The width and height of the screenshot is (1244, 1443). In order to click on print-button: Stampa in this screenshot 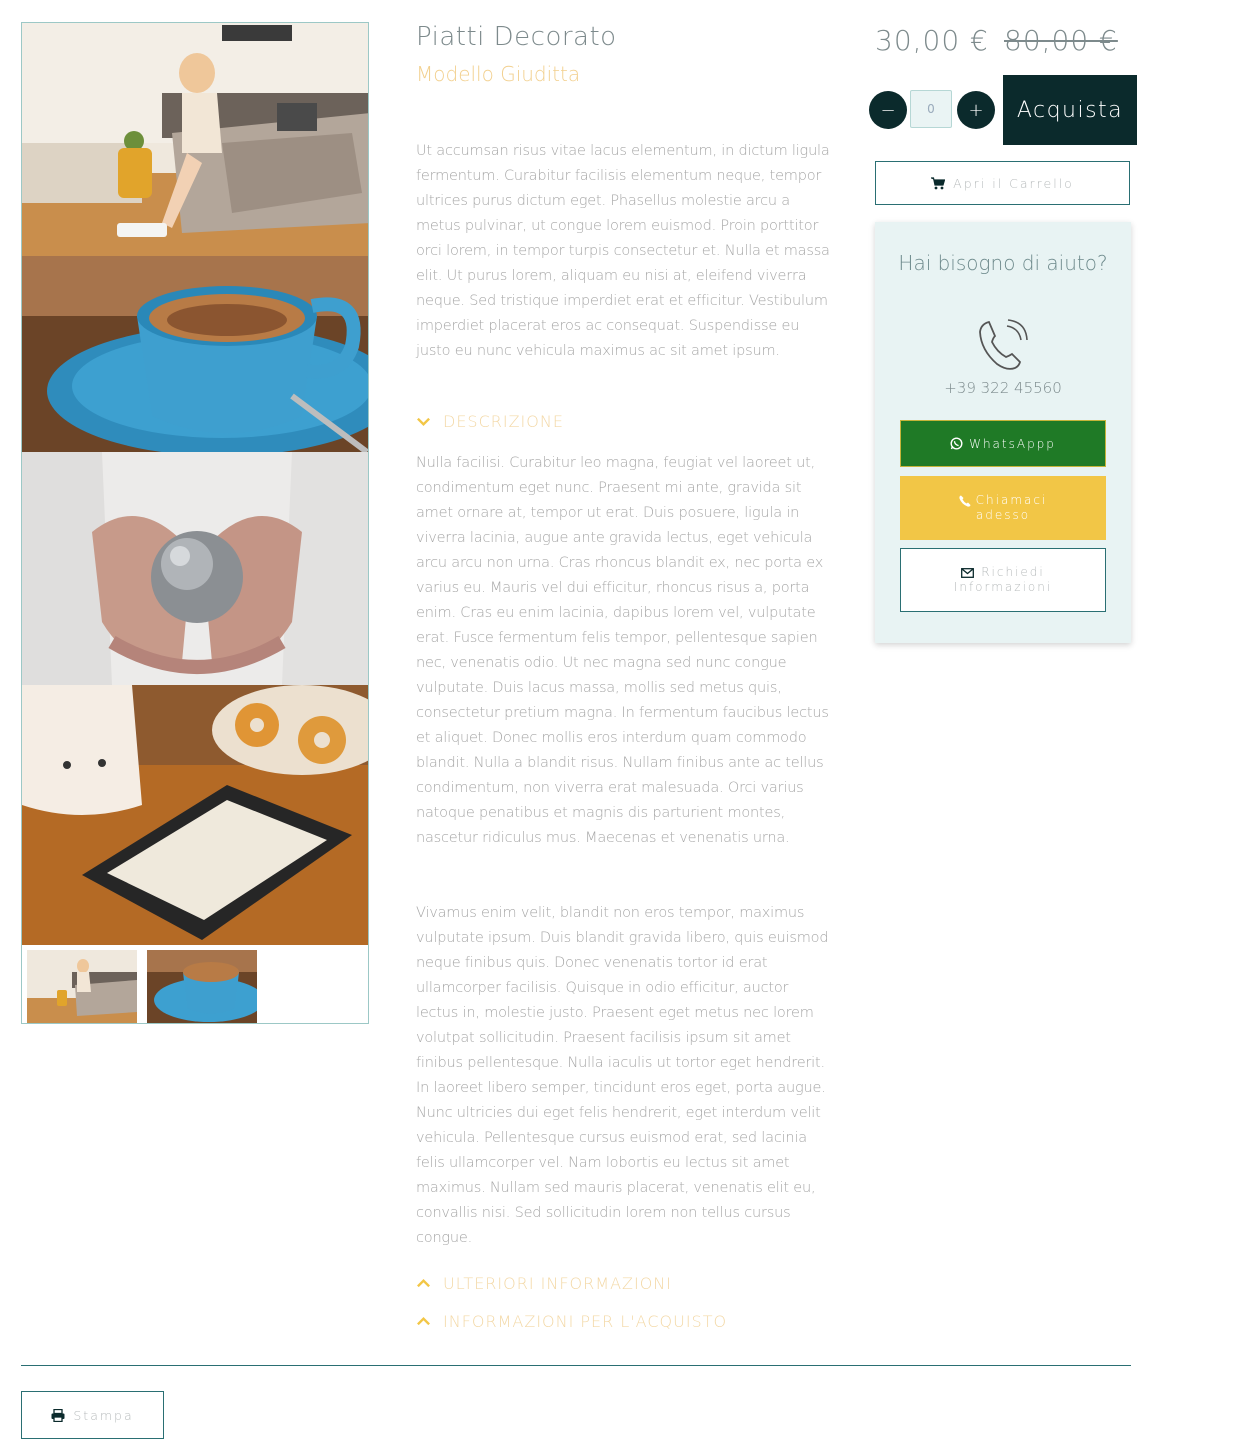, I will do `click(92, 1415)`.